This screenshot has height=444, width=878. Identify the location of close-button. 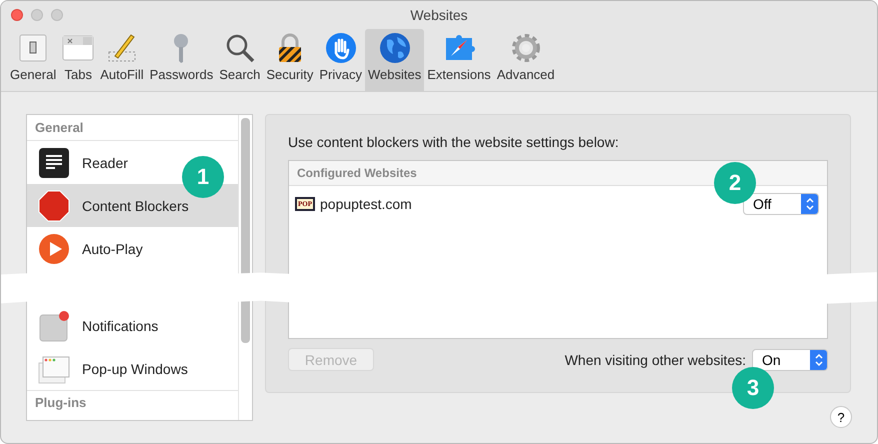
(17, 15).